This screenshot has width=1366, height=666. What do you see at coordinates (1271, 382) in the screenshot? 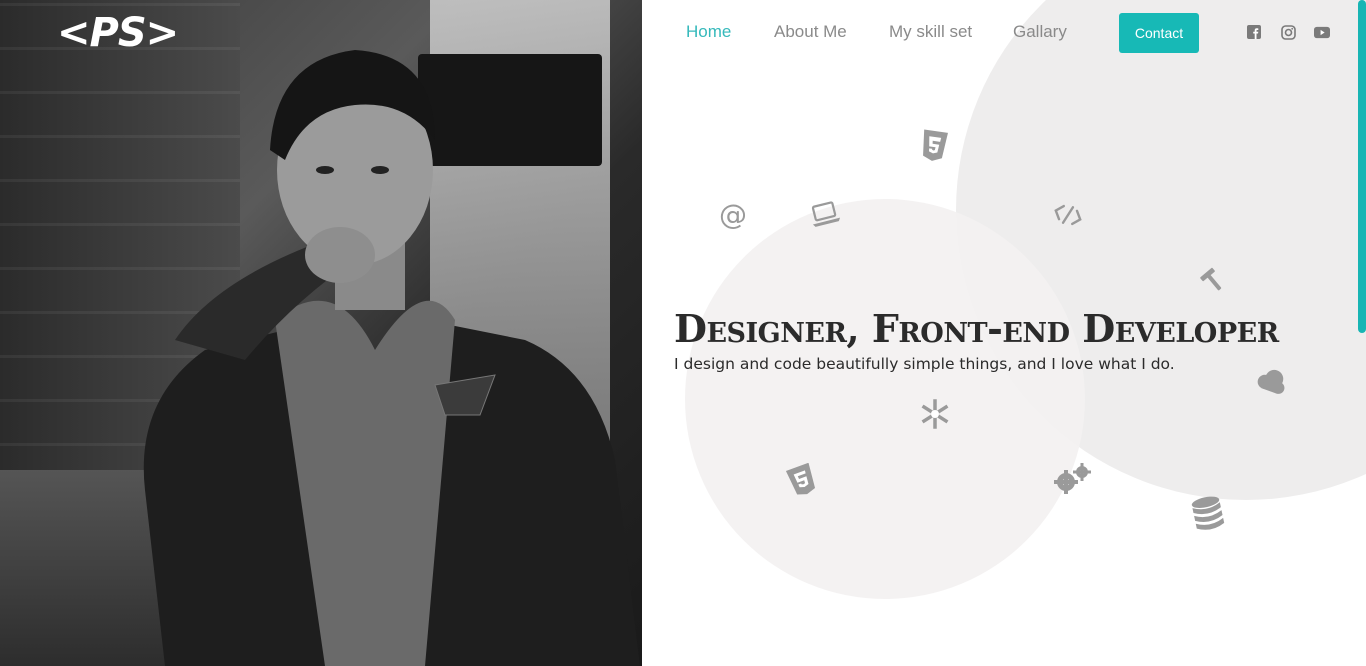
I see `cloud-icon` at bounding box center [1271, 382].